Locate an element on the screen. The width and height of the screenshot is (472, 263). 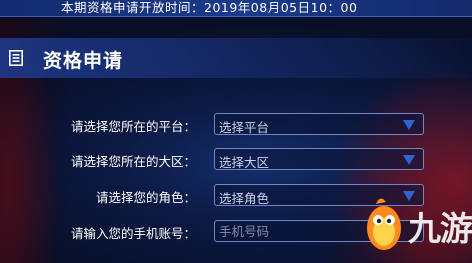
region-label: 请选择您所在的大区： is located at coordinates (133, 161).